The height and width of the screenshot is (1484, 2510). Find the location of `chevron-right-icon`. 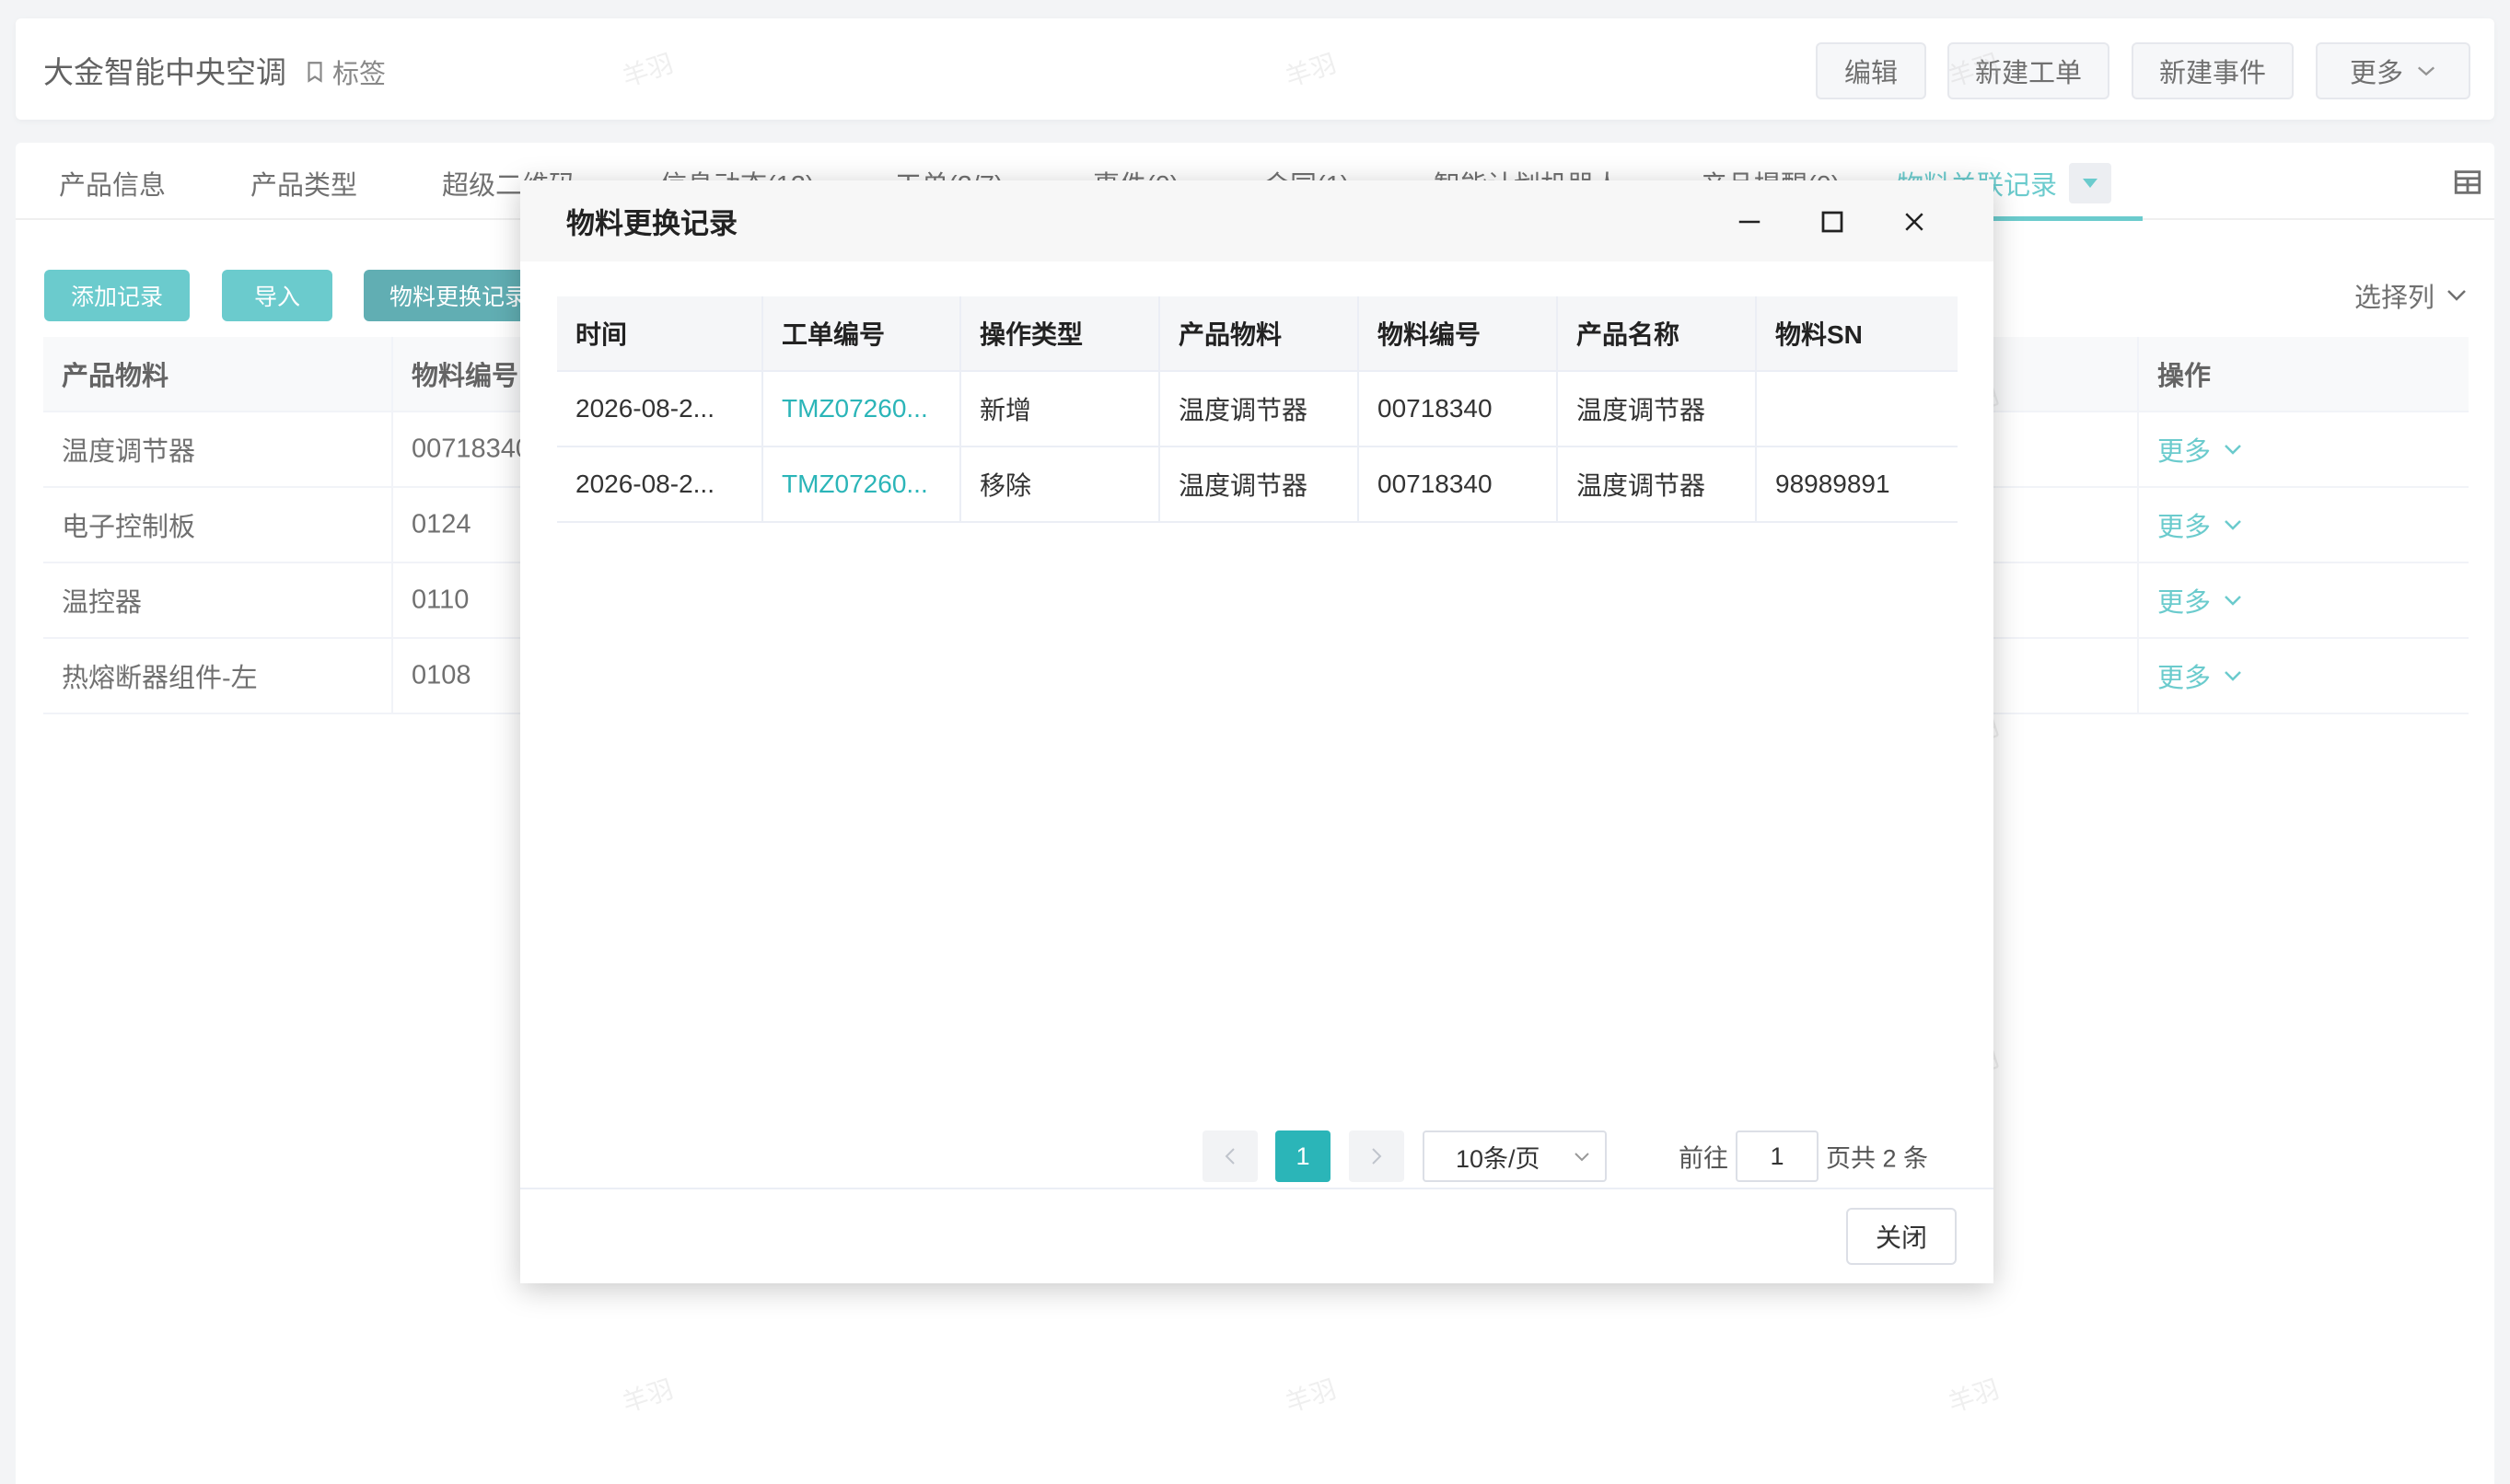

chevron-right-icon is located at coordinates (1377, 1156).